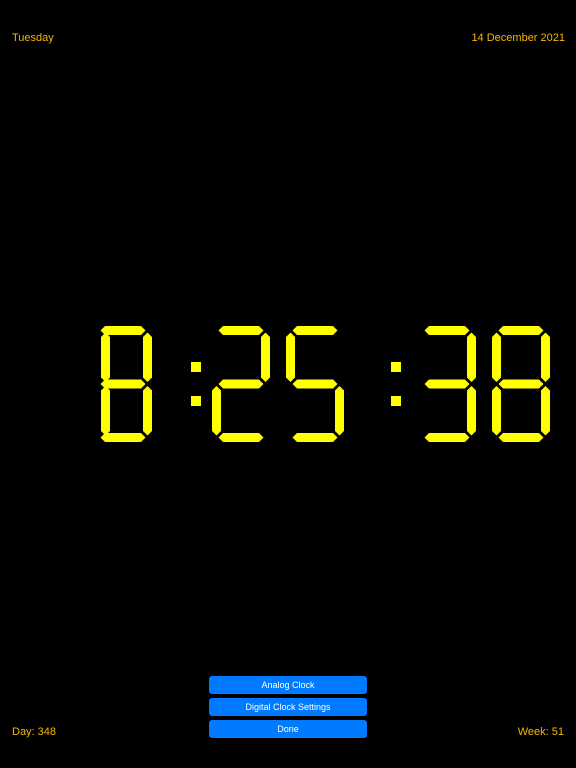  Describe the element at coordinates (518, 38) in the screenshot. I see `date-label: 14 December 2021` at that location.